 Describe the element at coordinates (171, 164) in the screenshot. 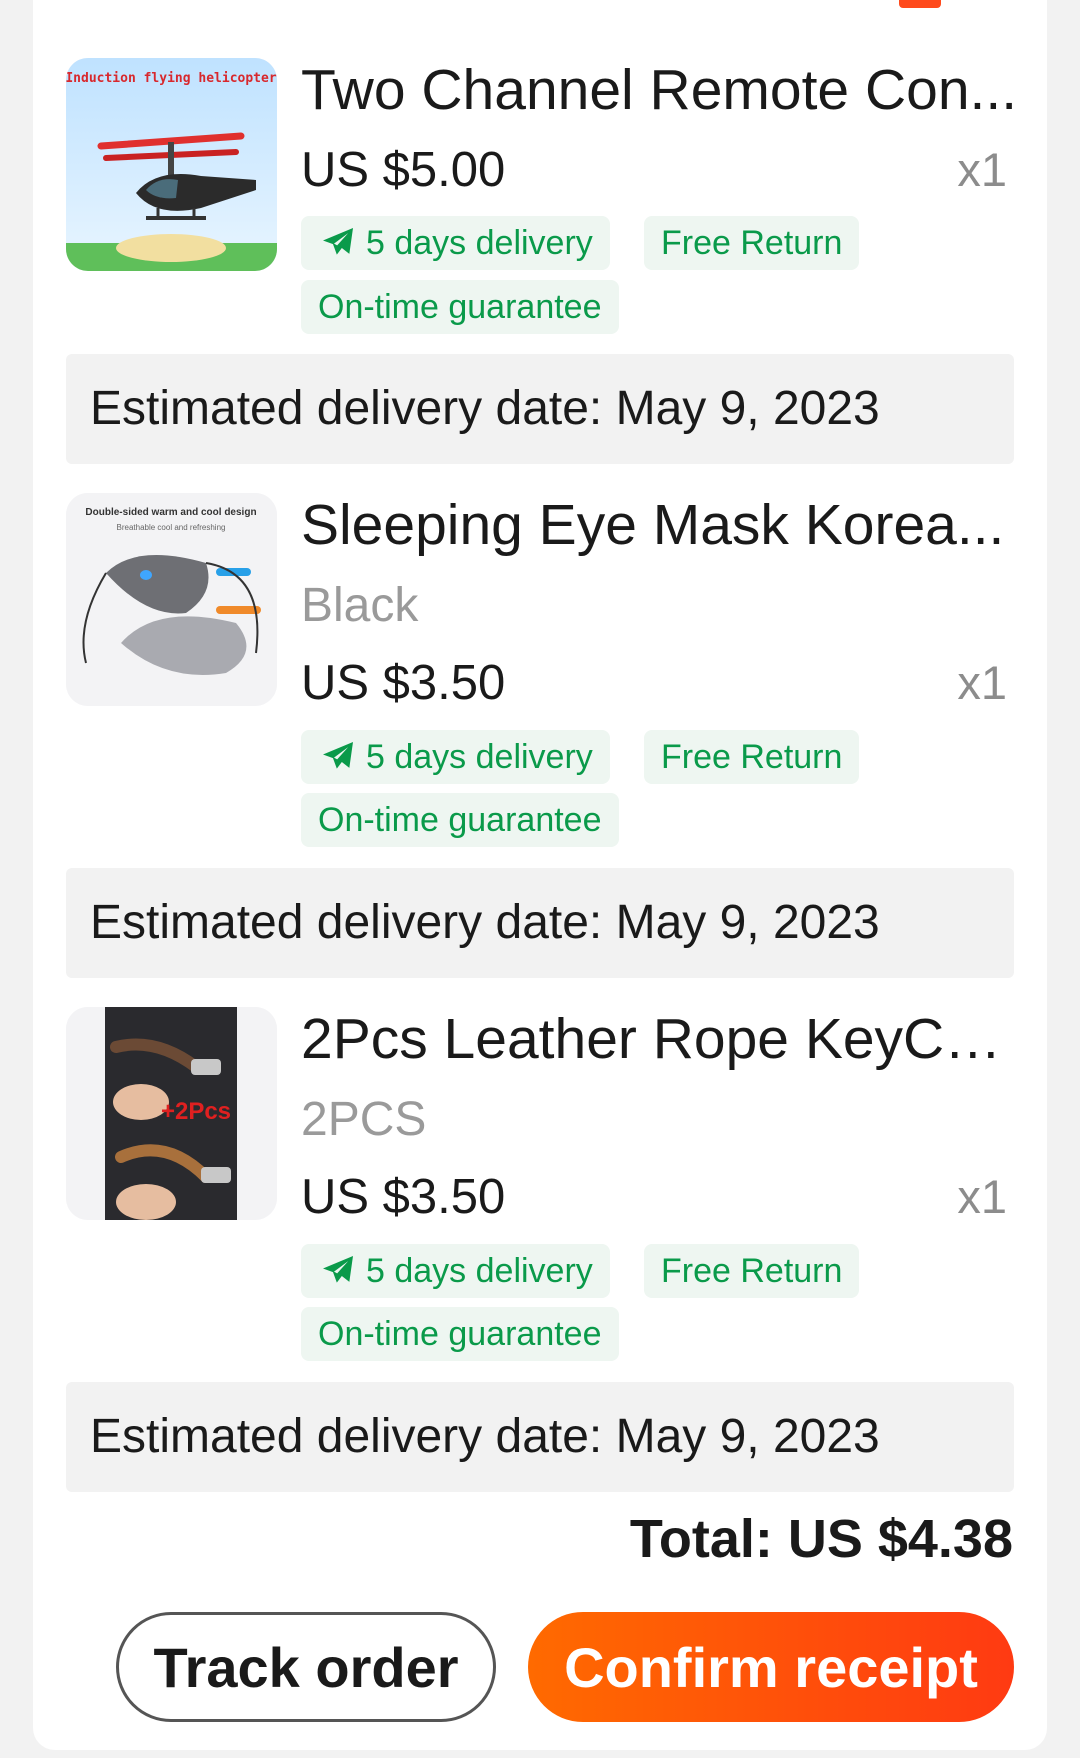

I see `product-thumbnail: Induction flying helicopter` at that location.